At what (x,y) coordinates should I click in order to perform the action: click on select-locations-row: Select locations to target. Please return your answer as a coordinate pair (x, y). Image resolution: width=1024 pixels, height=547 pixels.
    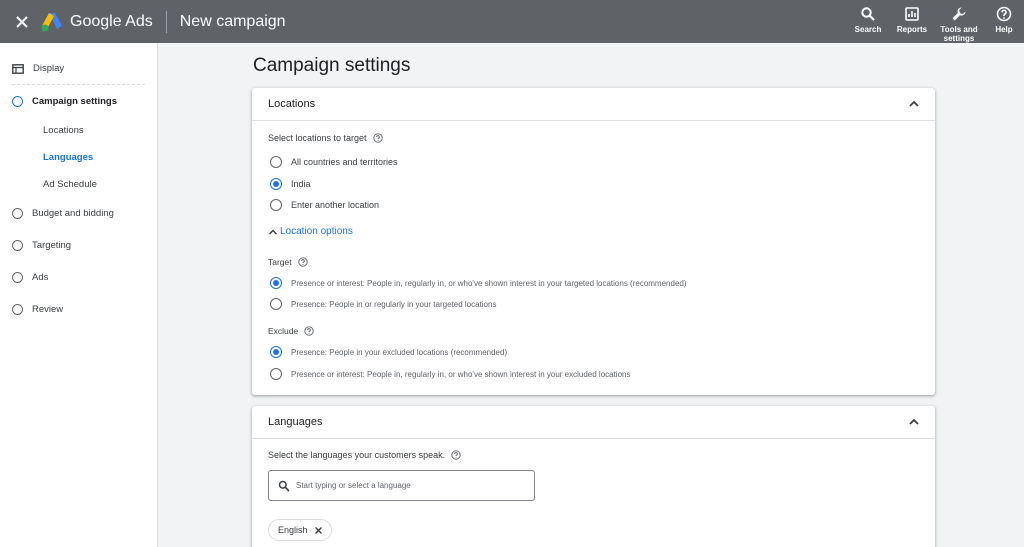
    Looking at the image, I should click on (325, 138).